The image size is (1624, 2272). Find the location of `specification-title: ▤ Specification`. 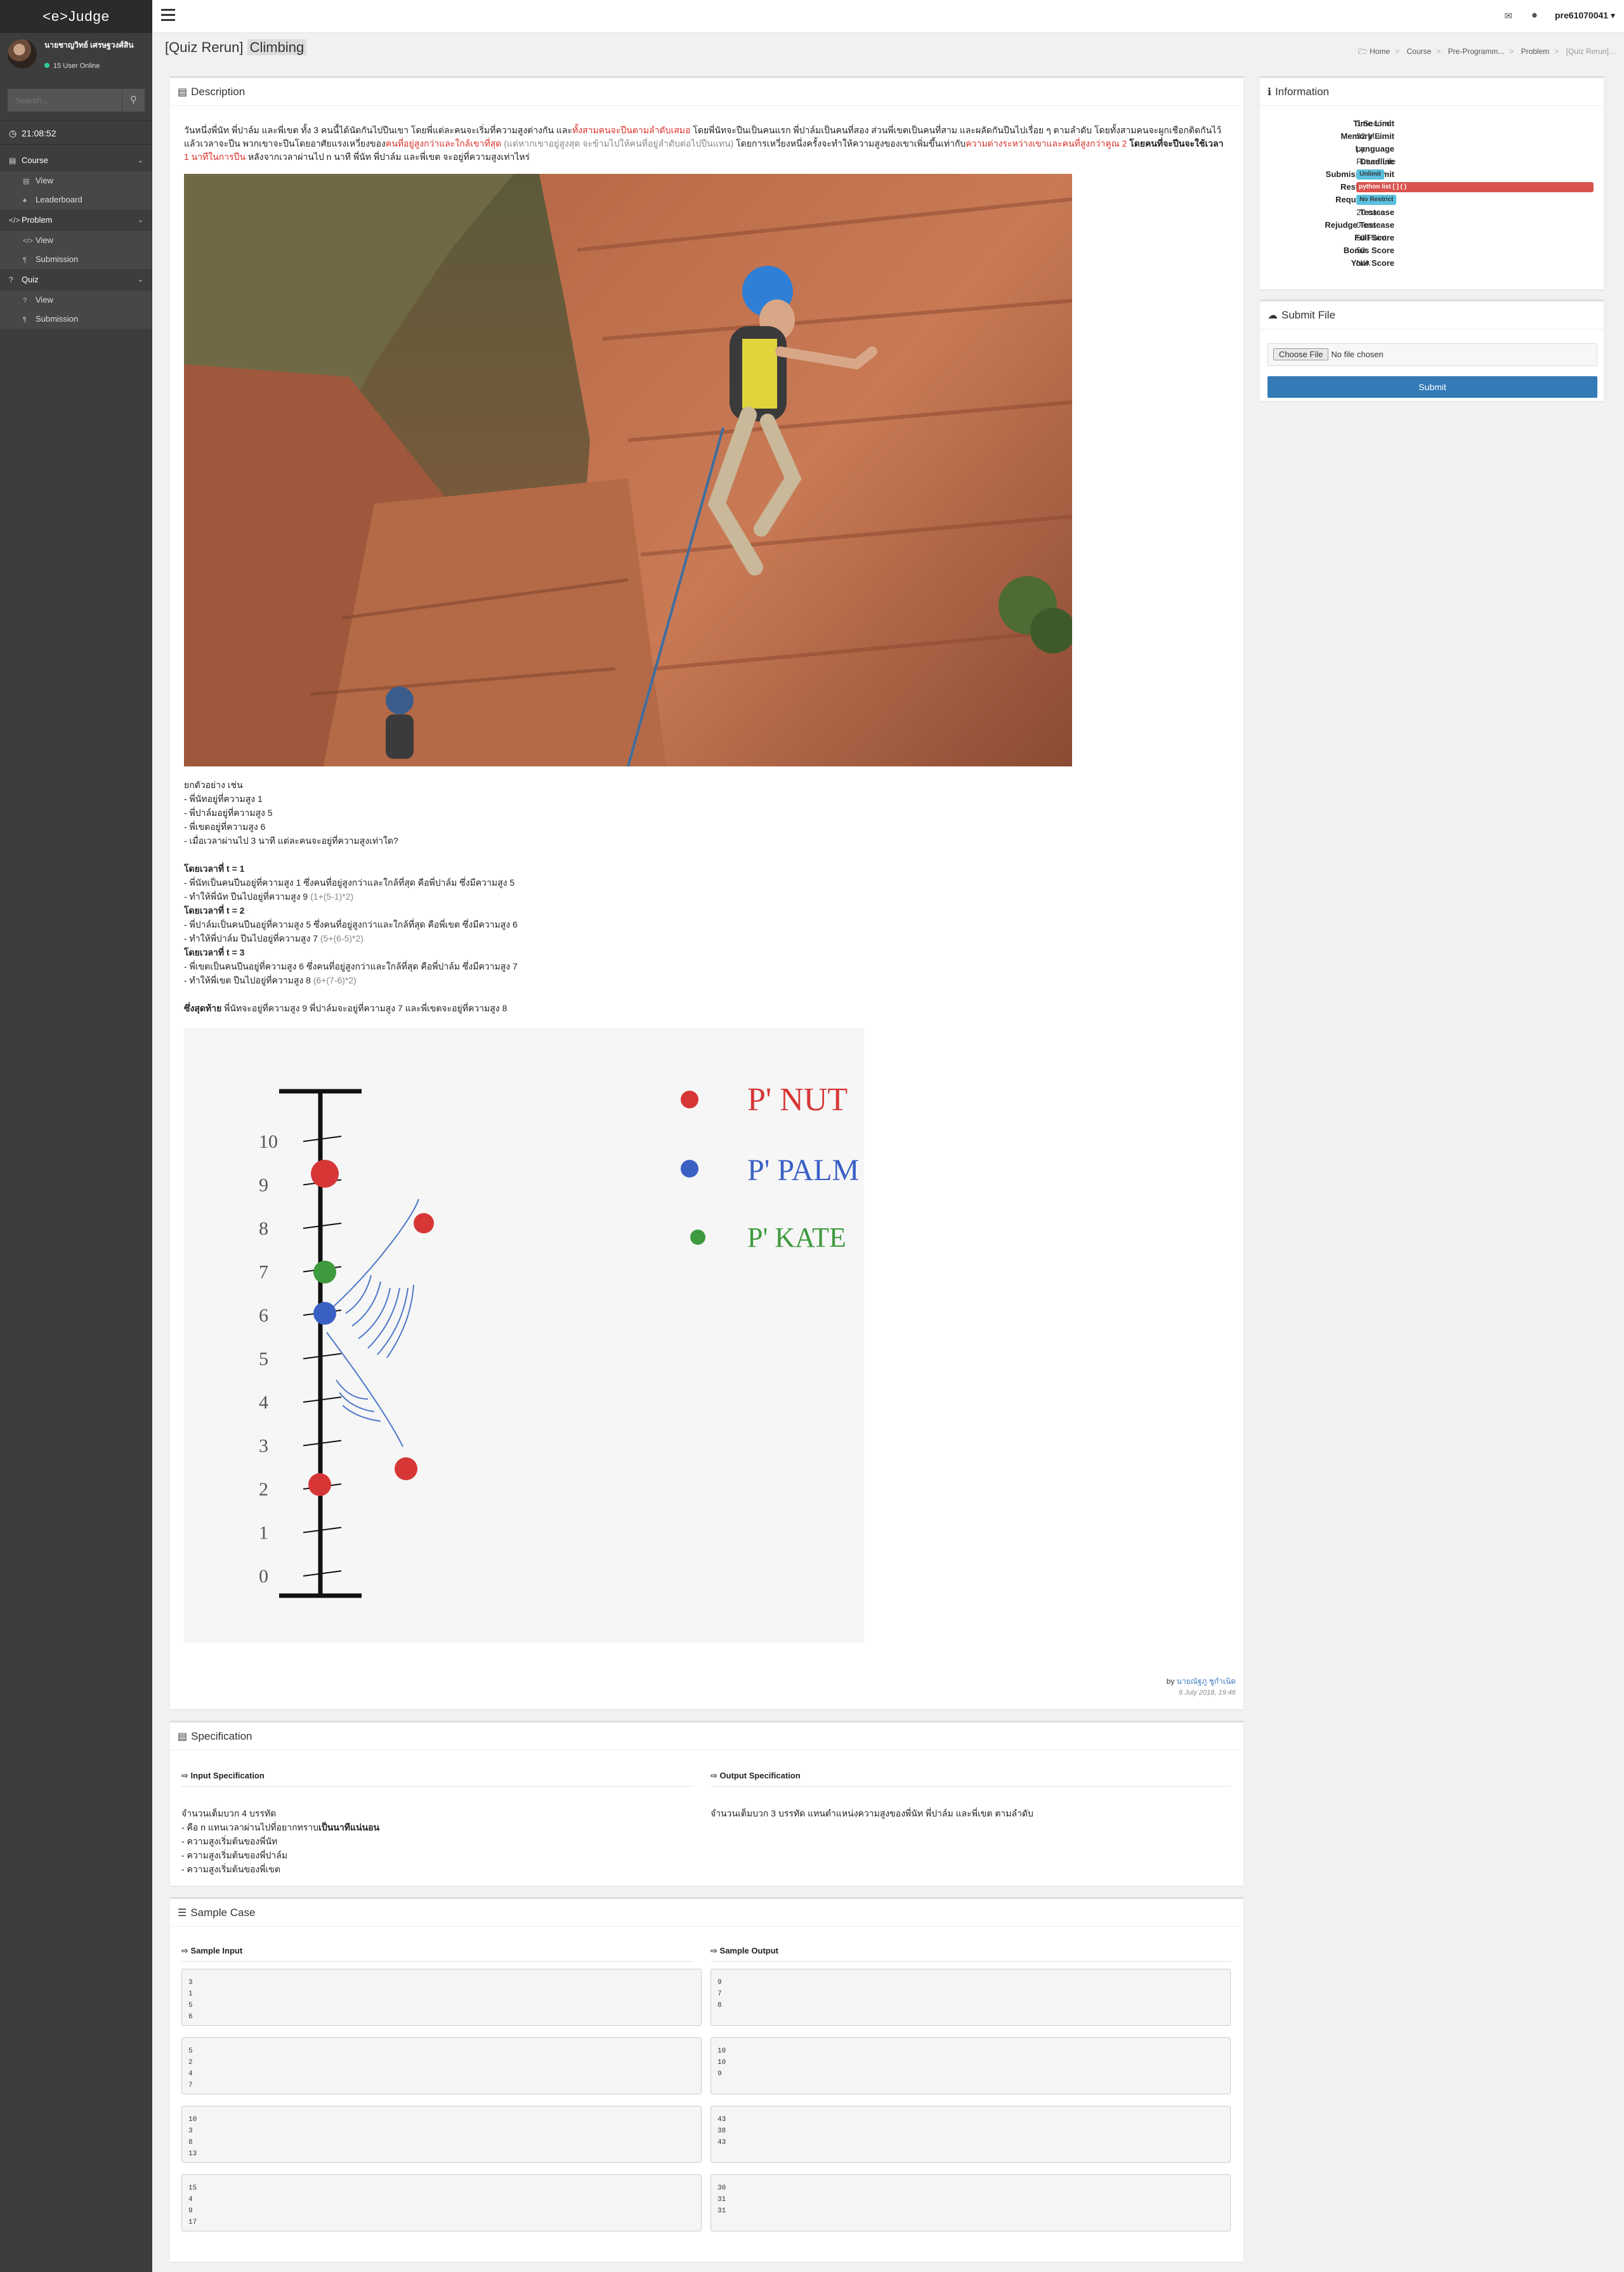

specification-title: ▤ Specification is located at coordinates (707, 1736).